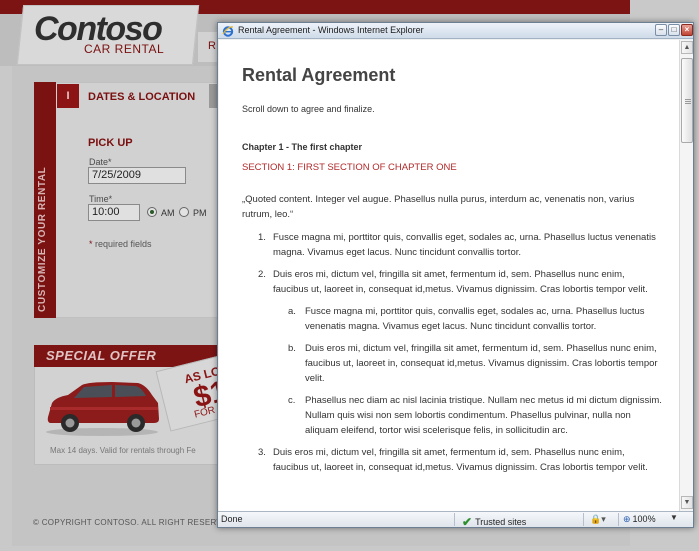 Image resolution: width=699 pixels, height=551 pixels. Describe the element at coordinates (349, 167) in the screenshot. I see `section-heading: SECTION 1: FIRST SECTION OF CHAPTER ONE` at that location.